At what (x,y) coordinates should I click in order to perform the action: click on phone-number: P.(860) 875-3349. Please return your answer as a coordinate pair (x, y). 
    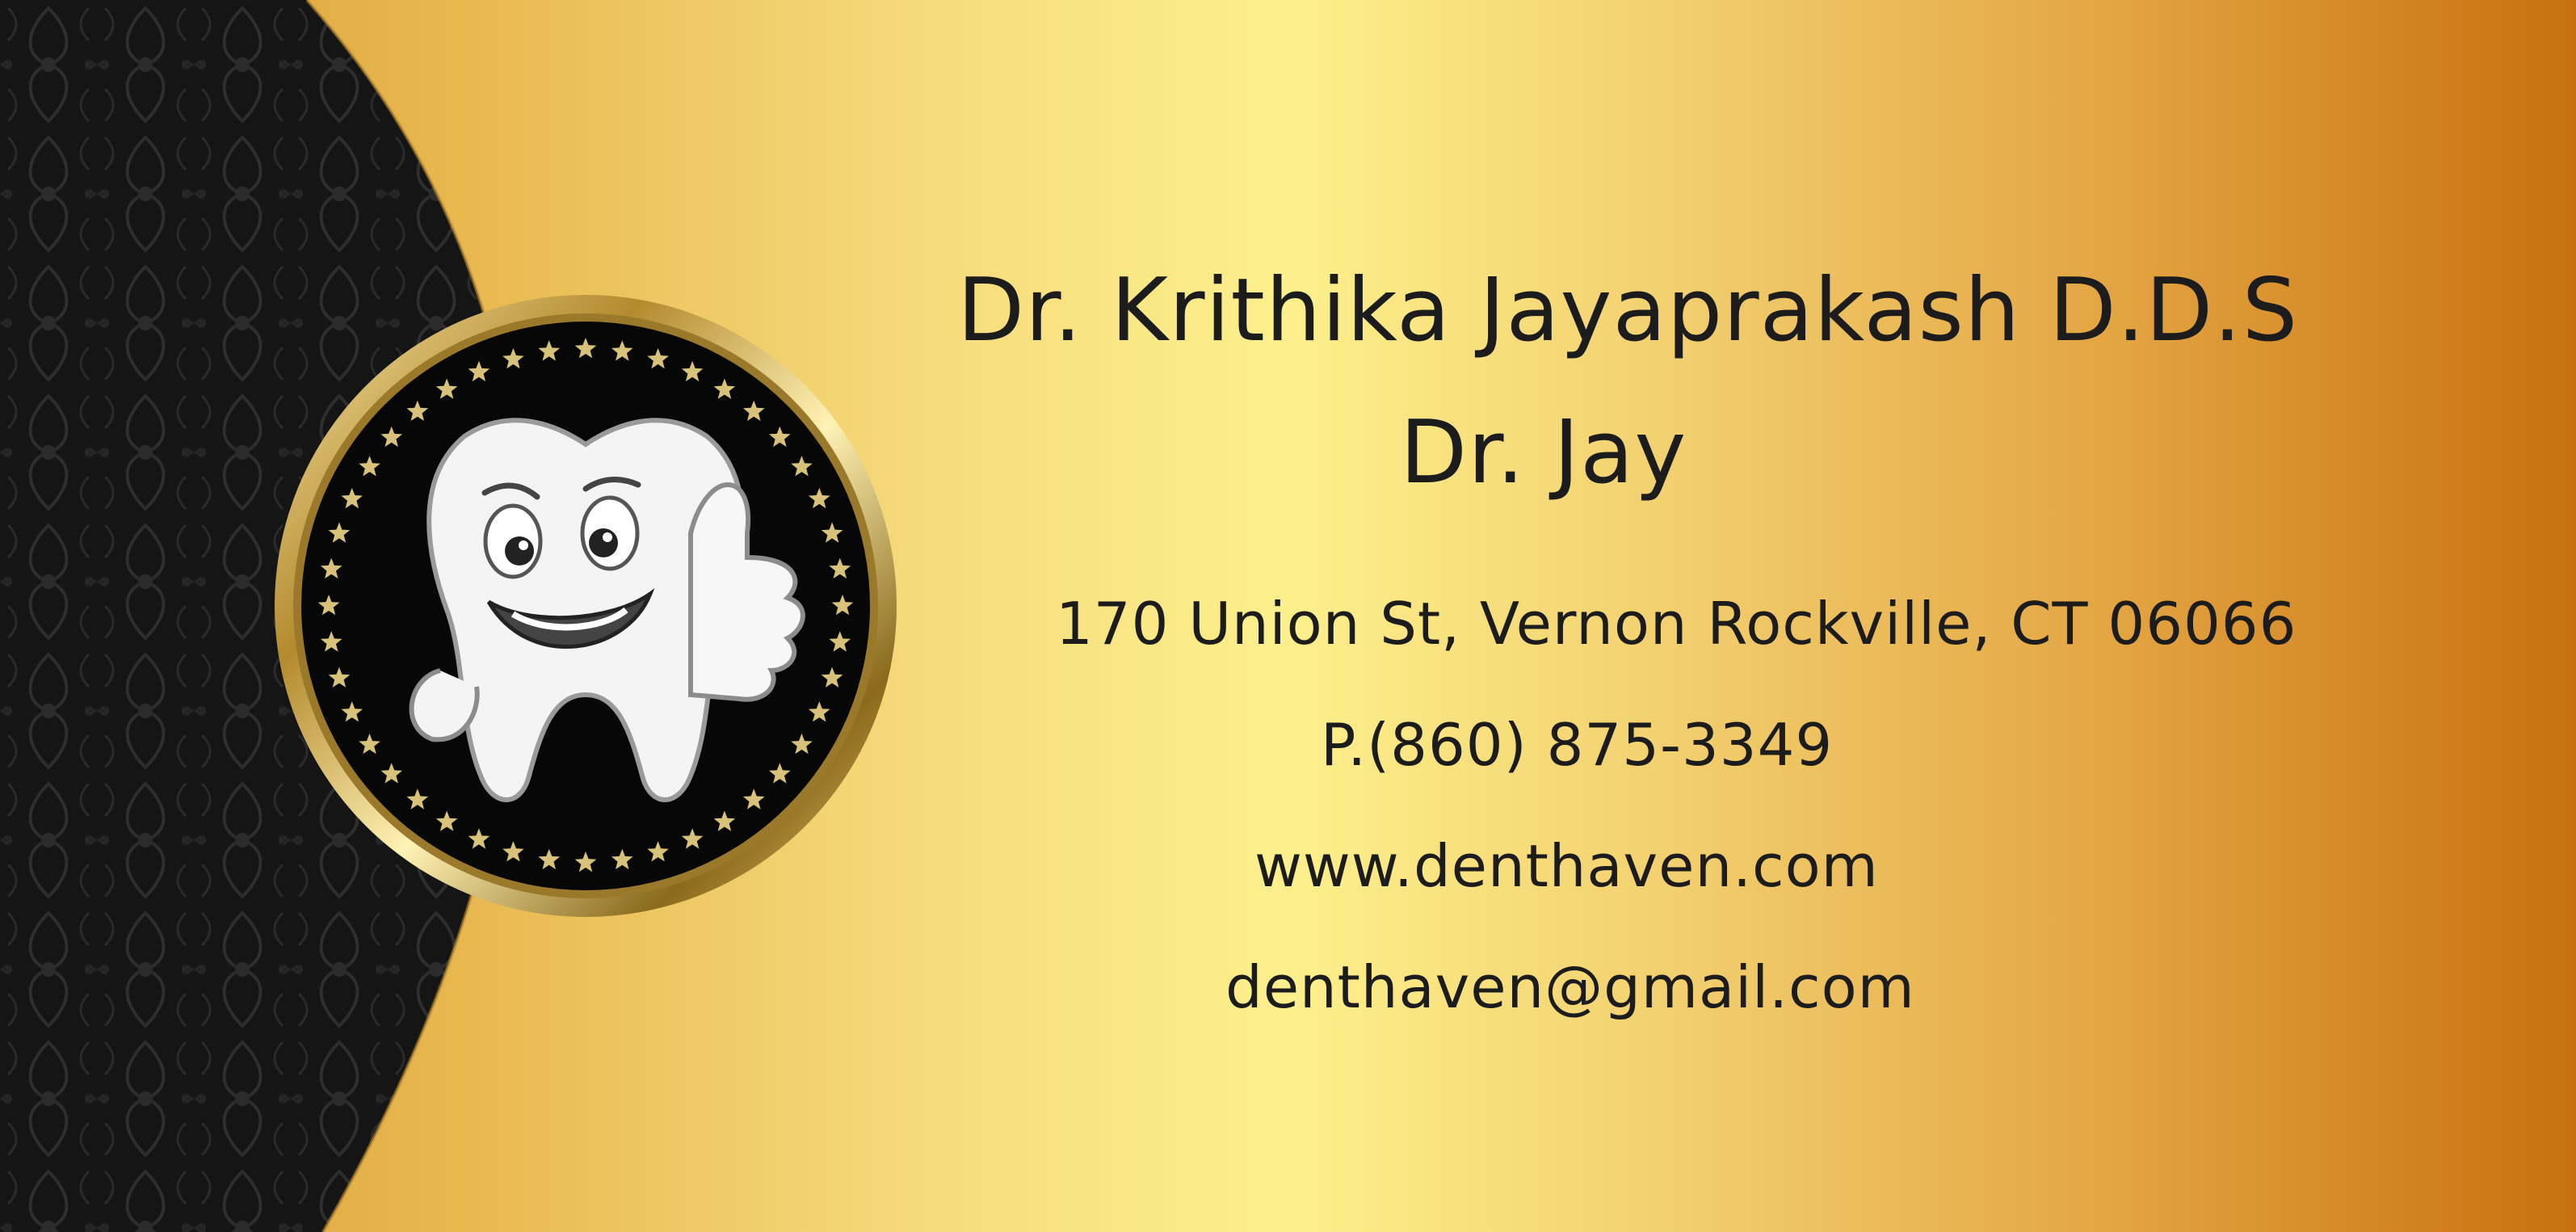
    Looking at the image, I should click on (1578, 745).